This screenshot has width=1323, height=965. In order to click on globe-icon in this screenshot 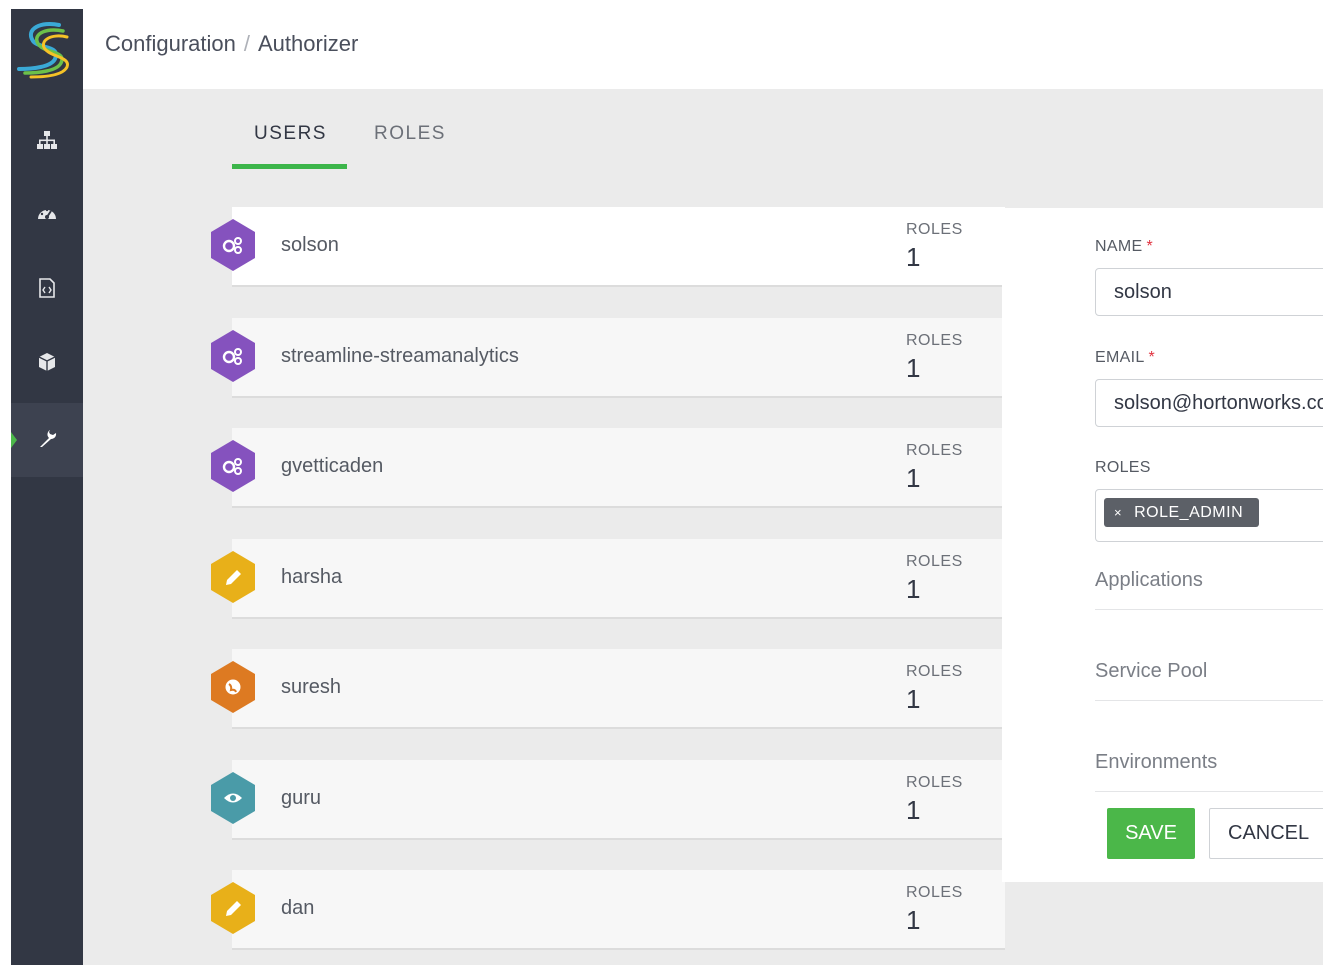, I will do `click(233, 687)`.